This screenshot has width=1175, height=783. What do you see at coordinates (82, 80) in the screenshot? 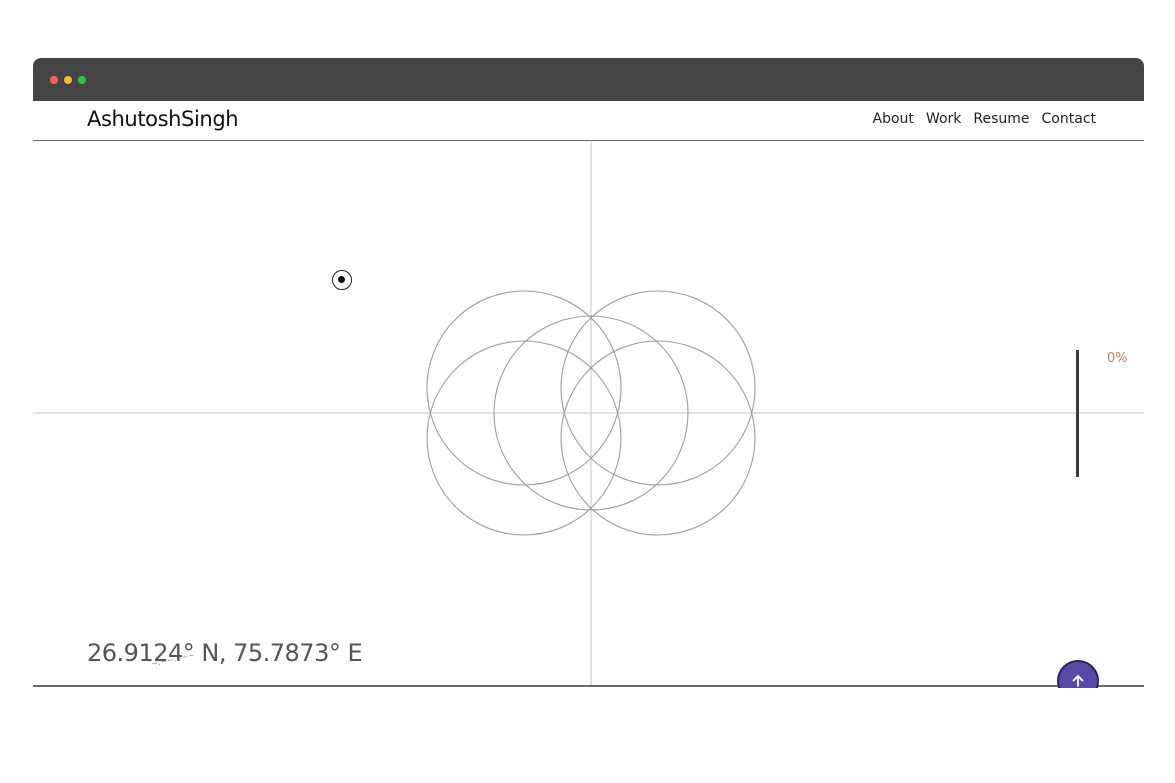
I see `maximize-window-button` at bounding box center [82, 80].